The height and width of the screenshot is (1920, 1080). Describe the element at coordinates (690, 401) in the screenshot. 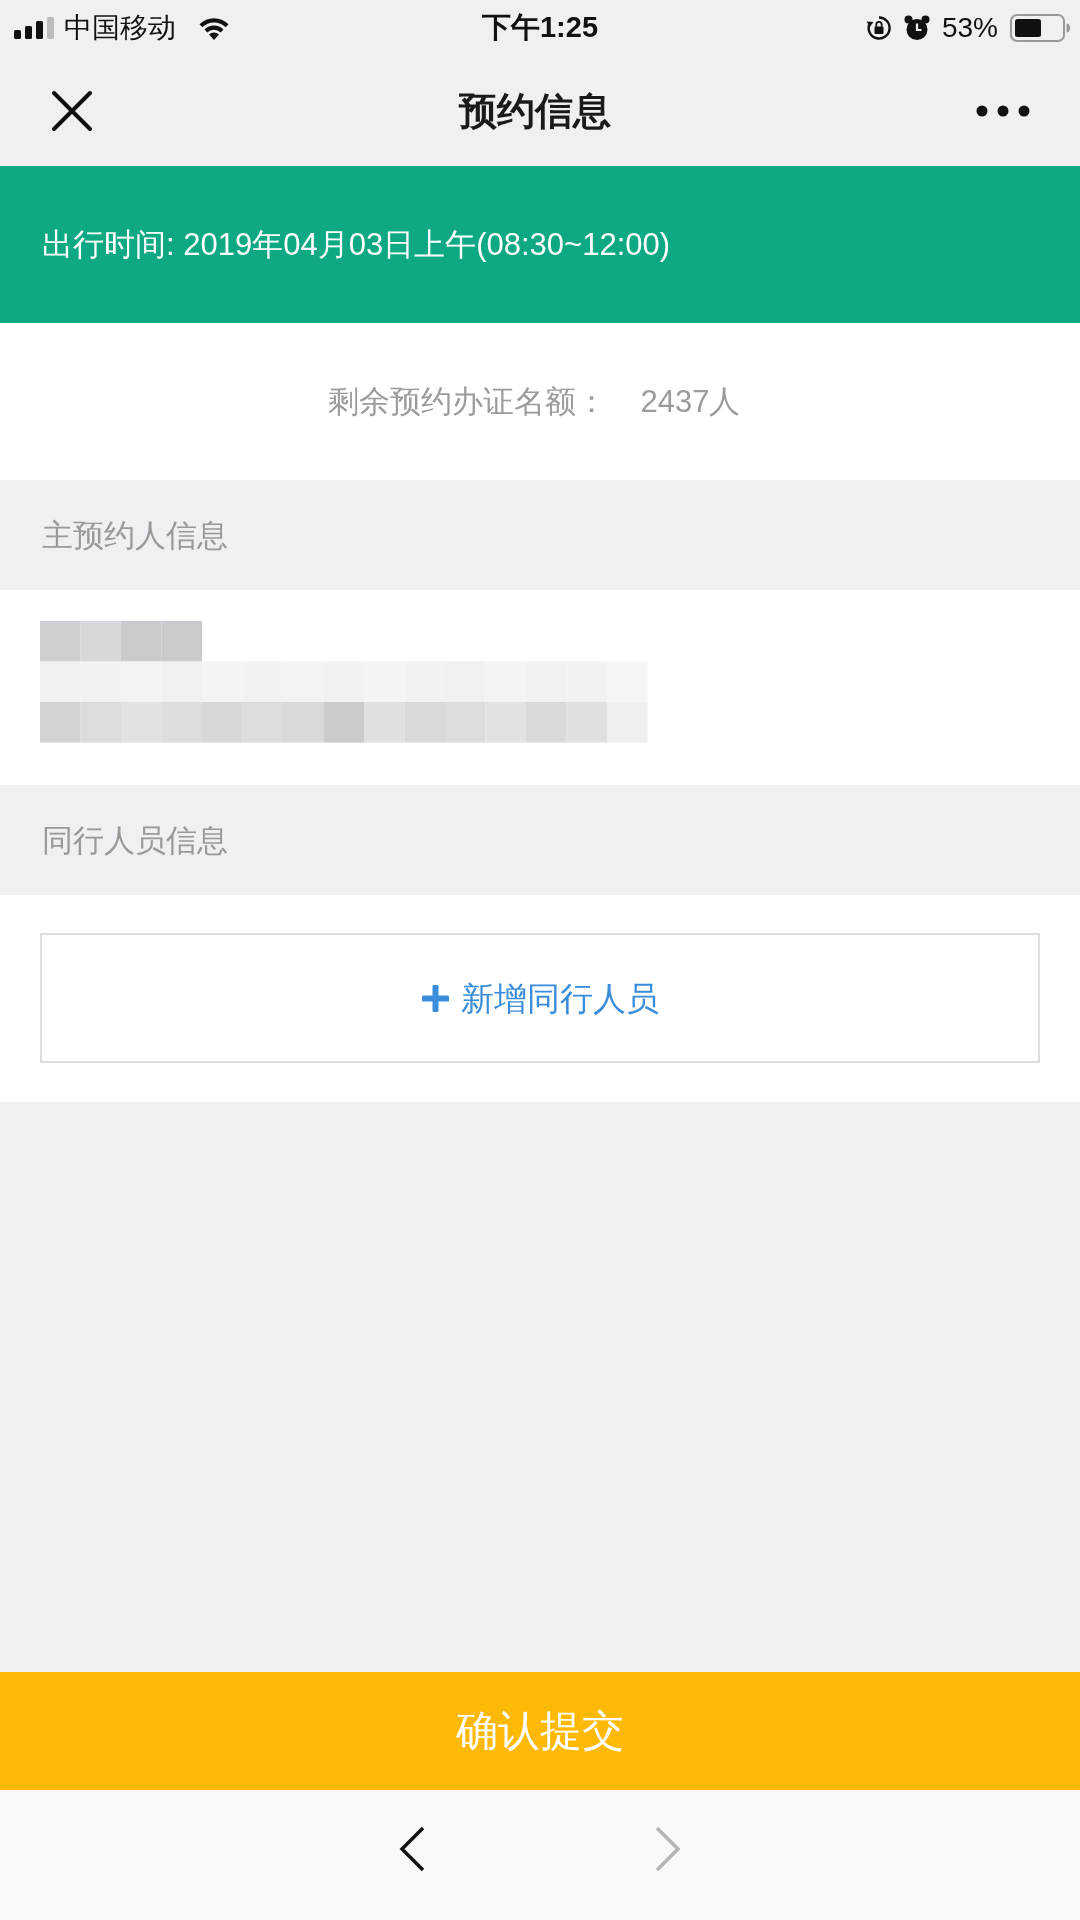

I see `quota-value: 2437人` at that location.